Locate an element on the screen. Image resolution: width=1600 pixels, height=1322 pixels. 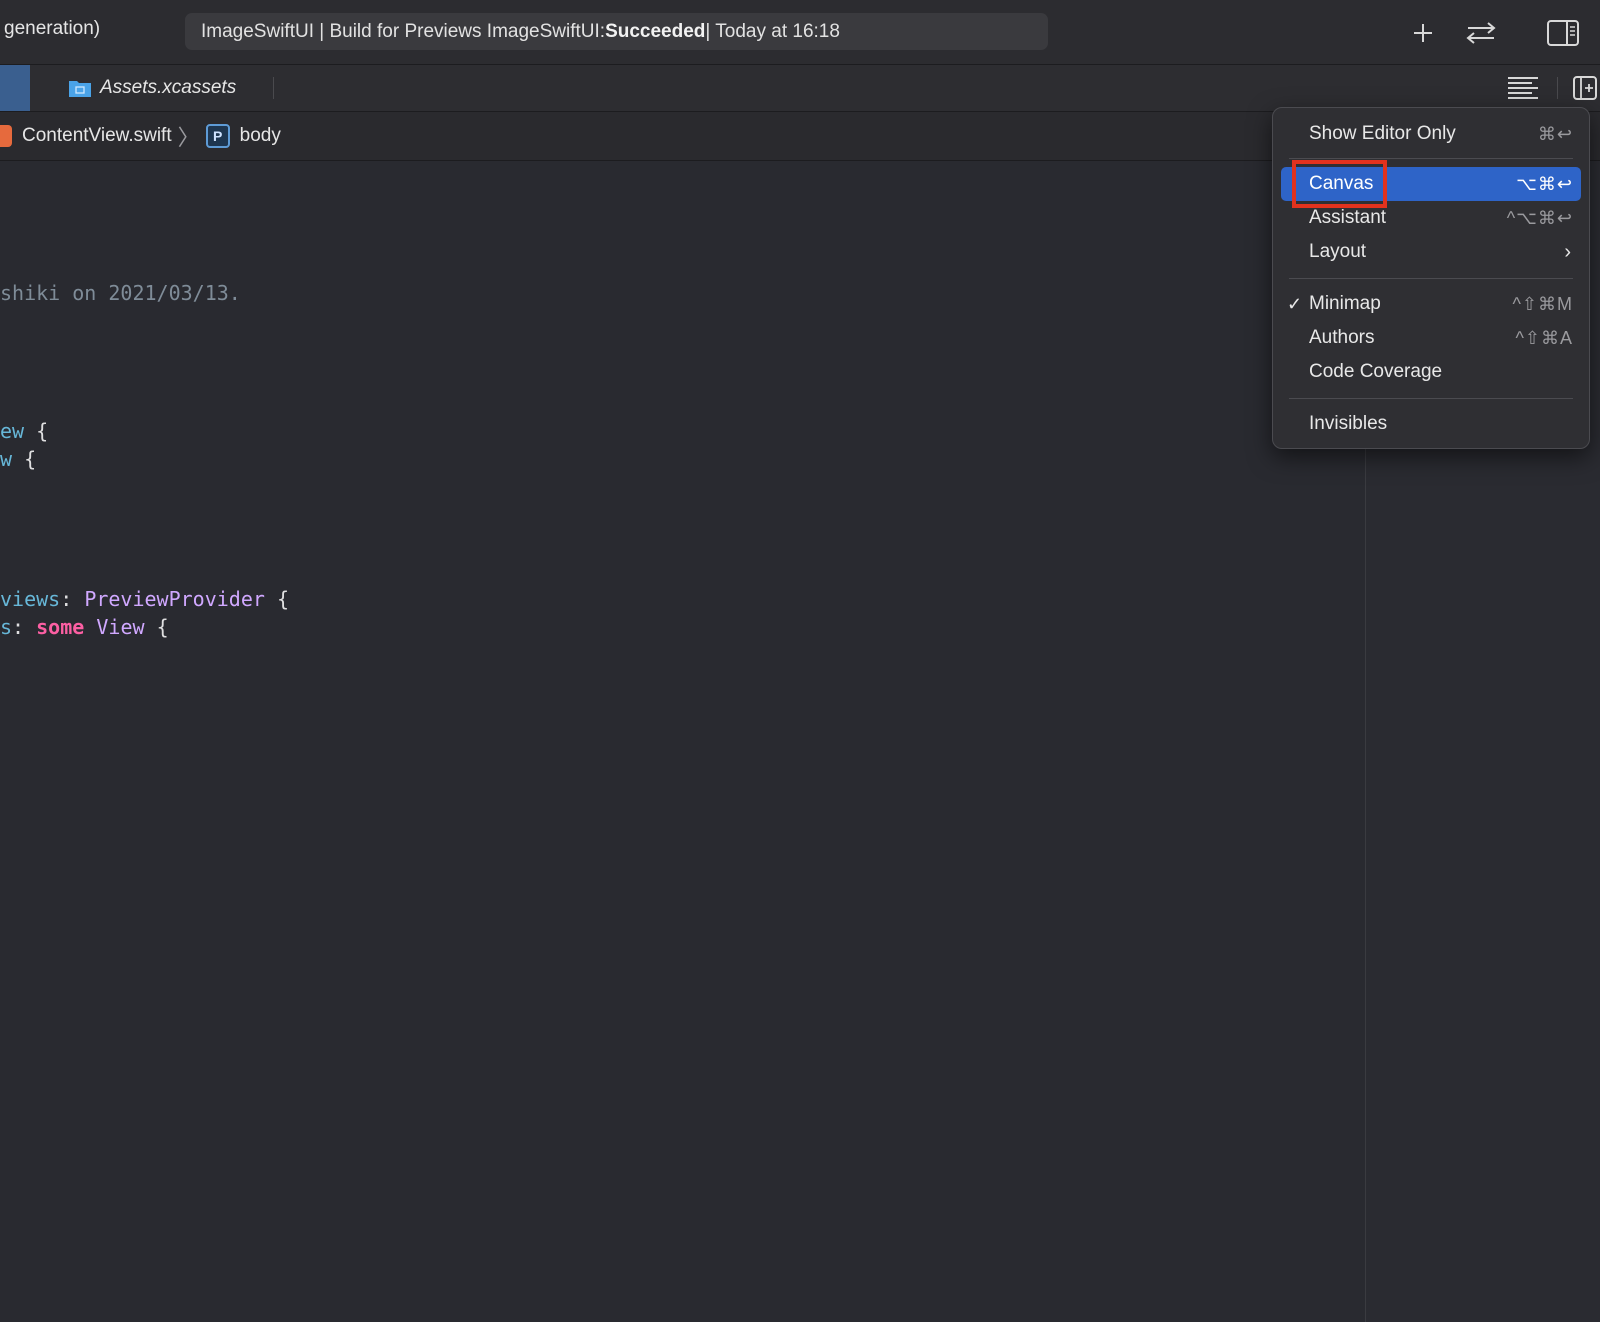
split-add-icon is located at coordinates (1585, 88).